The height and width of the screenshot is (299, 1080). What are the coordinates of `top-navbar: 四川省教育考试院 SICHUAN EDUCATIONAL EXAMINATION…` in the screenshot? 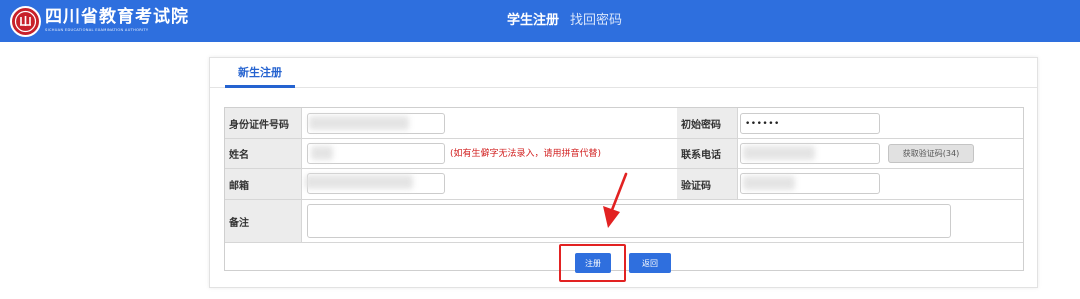 It's located at (540, 21).